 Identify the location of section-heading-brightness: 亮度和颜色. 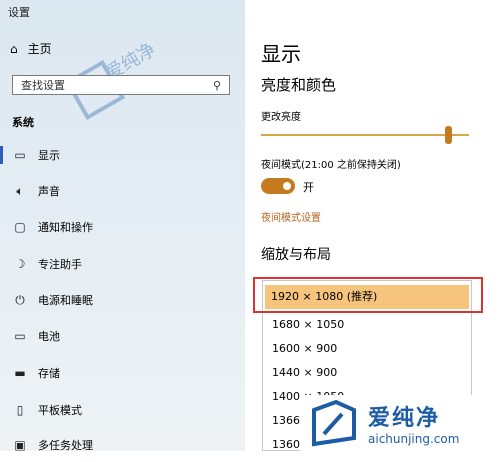
(299, 85).